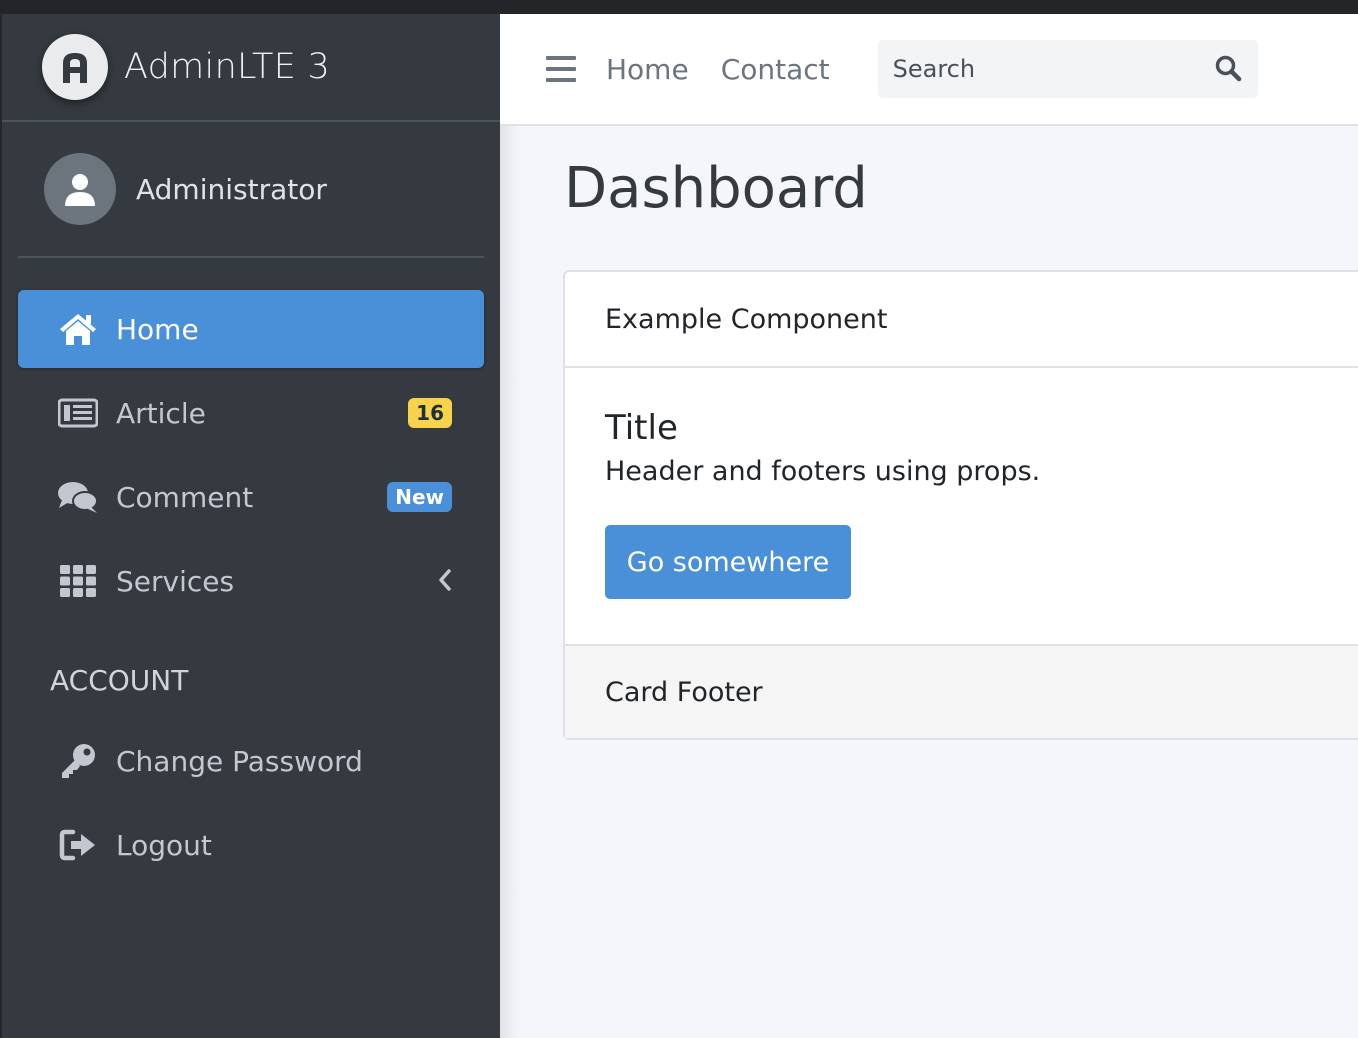  Describe the element at coordinates (251, 413) in the screenshot. I see `sidebar-item-article: Article 16` at that location.